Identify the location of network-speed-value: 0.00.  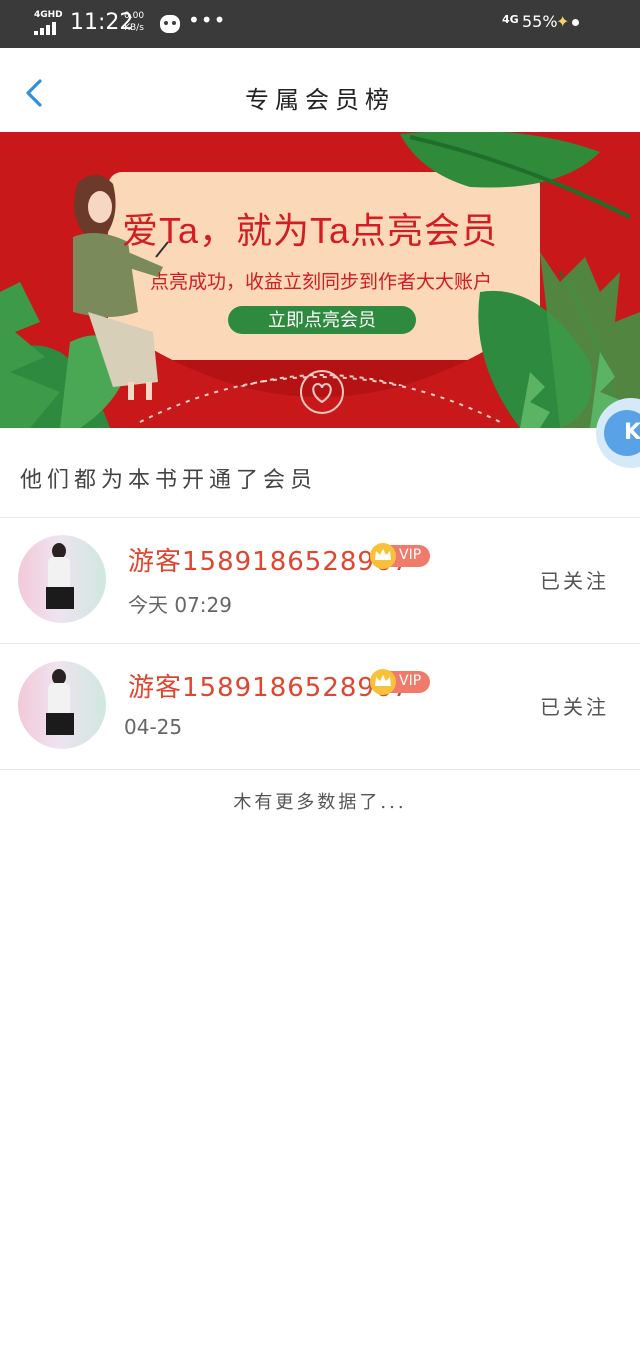
(134, 16).